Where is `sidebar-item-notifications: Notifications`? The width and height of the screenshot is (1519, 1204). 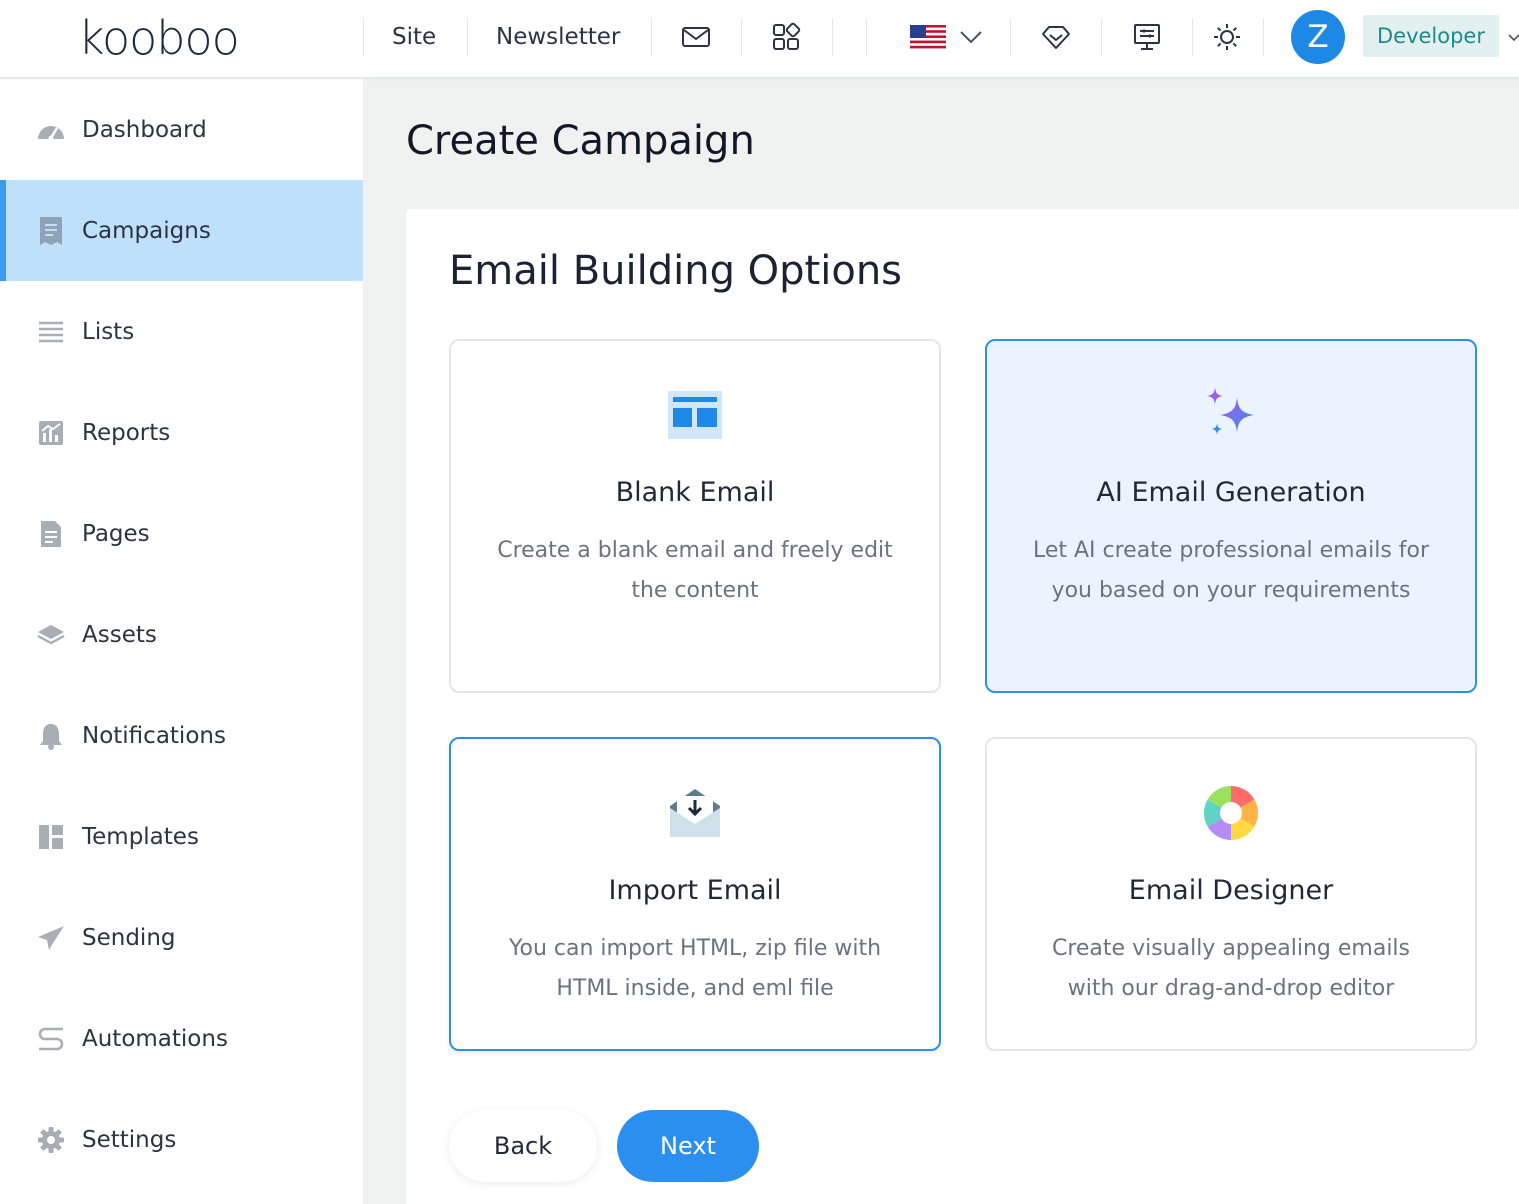 sidebar-item-notifications: Notifications is located at coordinates (181, 735).